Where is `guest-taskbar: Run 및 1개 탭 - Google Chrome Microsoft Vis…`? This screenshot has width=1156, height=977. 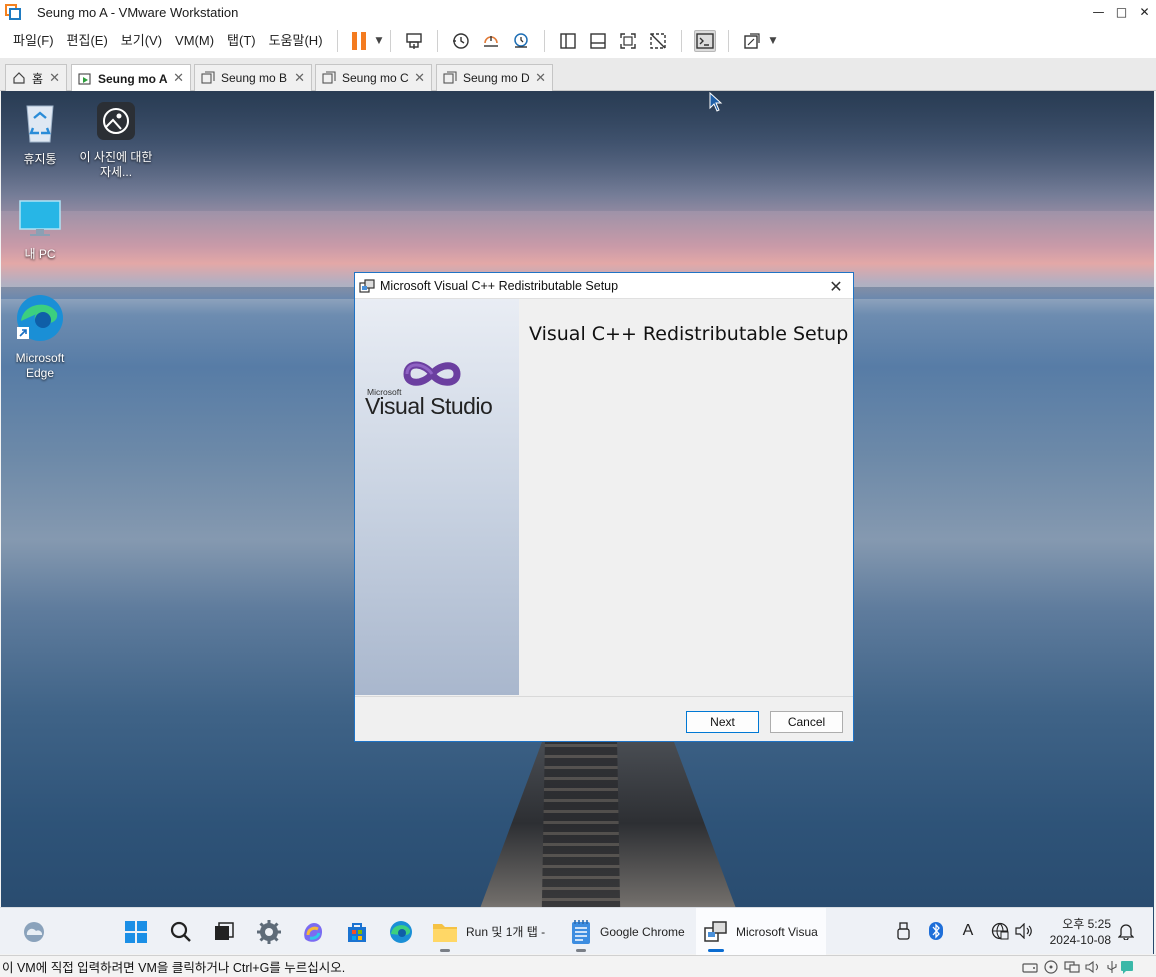
guest-taskbar: Run 및 1개 탭 - Google Chrome Microsoft Vis… is located at coordinates (576, 931).